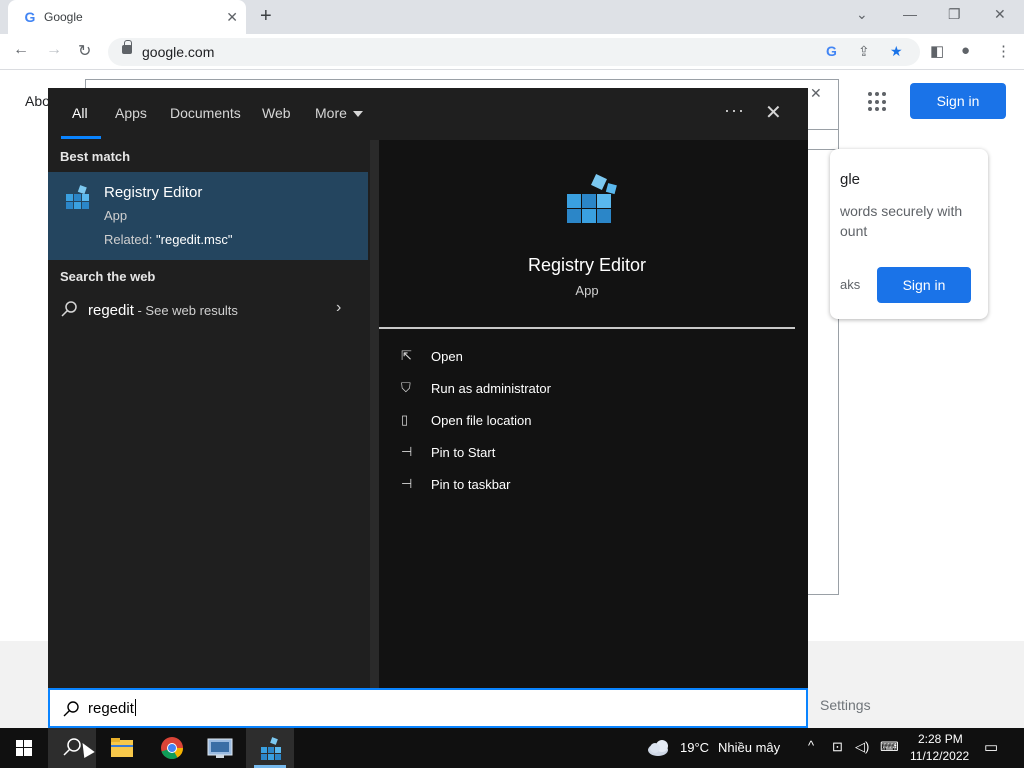 This screenshot has height=768, width=1024. I want to click on action-pin-to-taskbar: ⊣ Pin to taskbar, so click(591, 486).